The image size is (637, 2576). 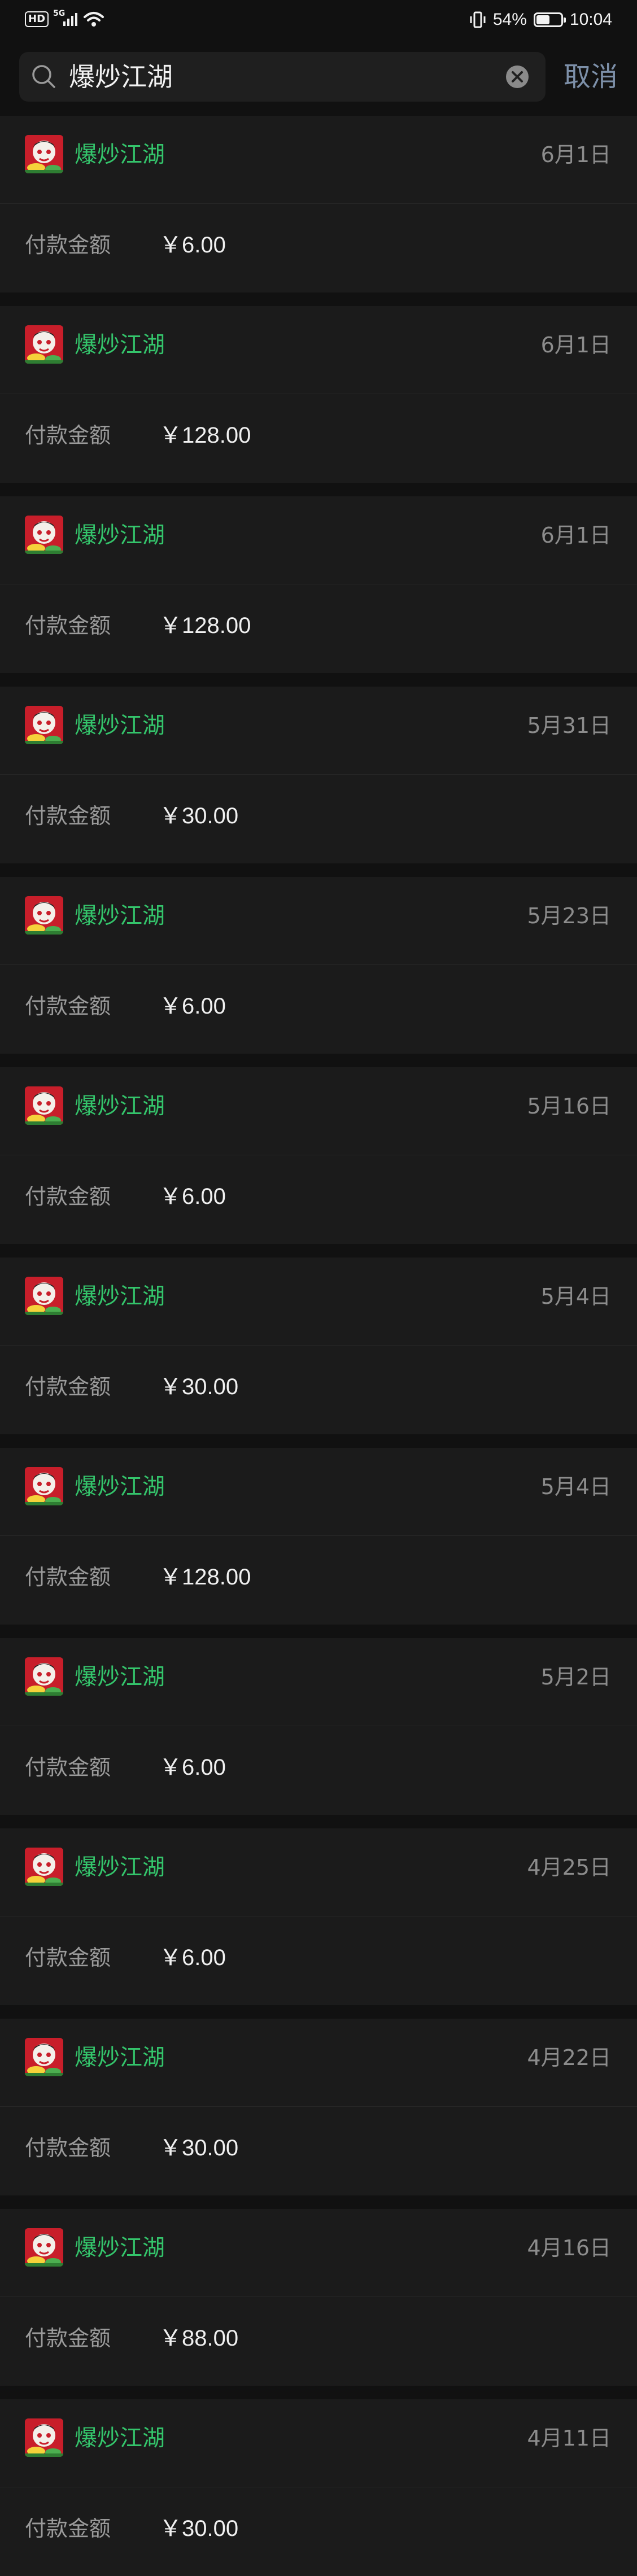 I want to click on record-card: 爆炒江湖 5月4日 付款金额 ￥30.00, so click(x=318, y=1346).